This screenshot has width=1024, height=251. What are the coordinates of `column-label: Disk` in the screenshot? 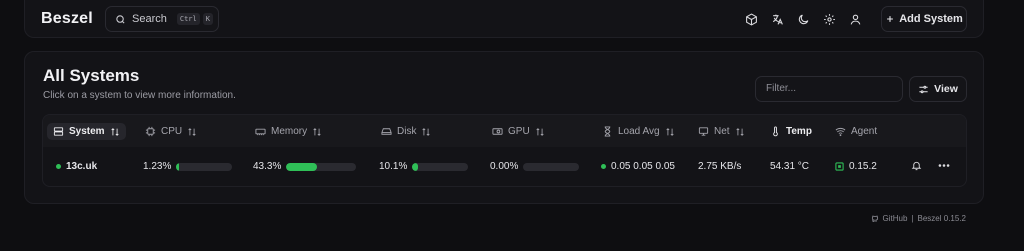 It's located at (407, 131).